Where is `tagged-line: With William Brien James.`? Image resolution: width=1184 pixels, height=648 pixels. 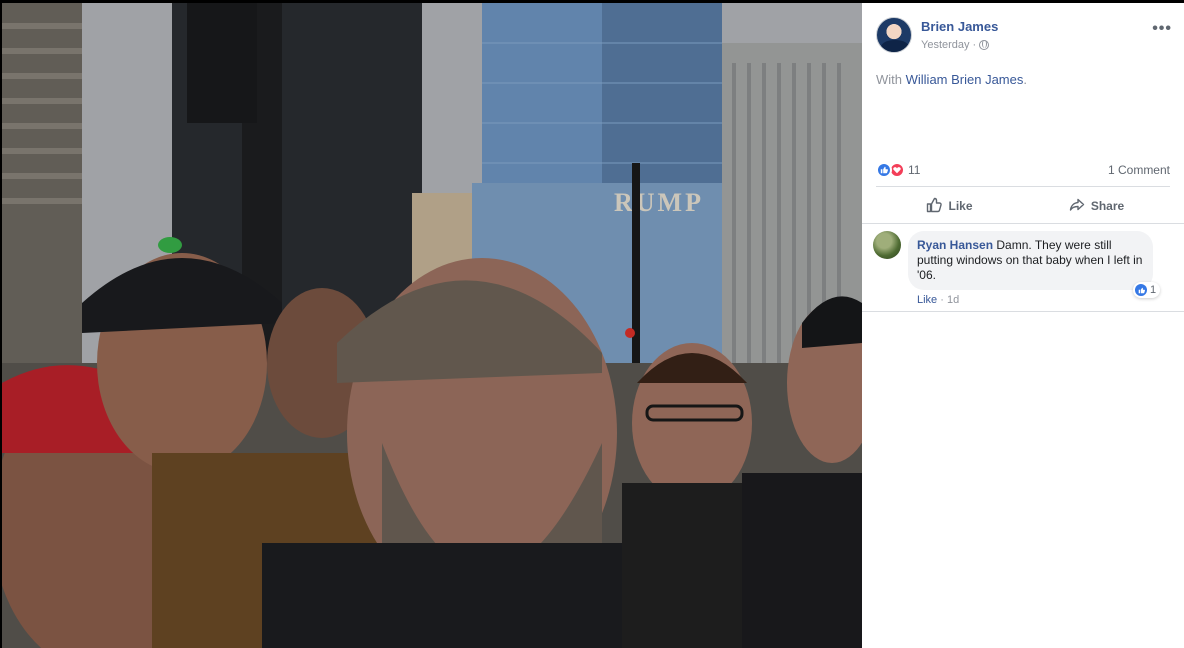 tagged-line: With William Brien James. is located at coordinates (951, 79).